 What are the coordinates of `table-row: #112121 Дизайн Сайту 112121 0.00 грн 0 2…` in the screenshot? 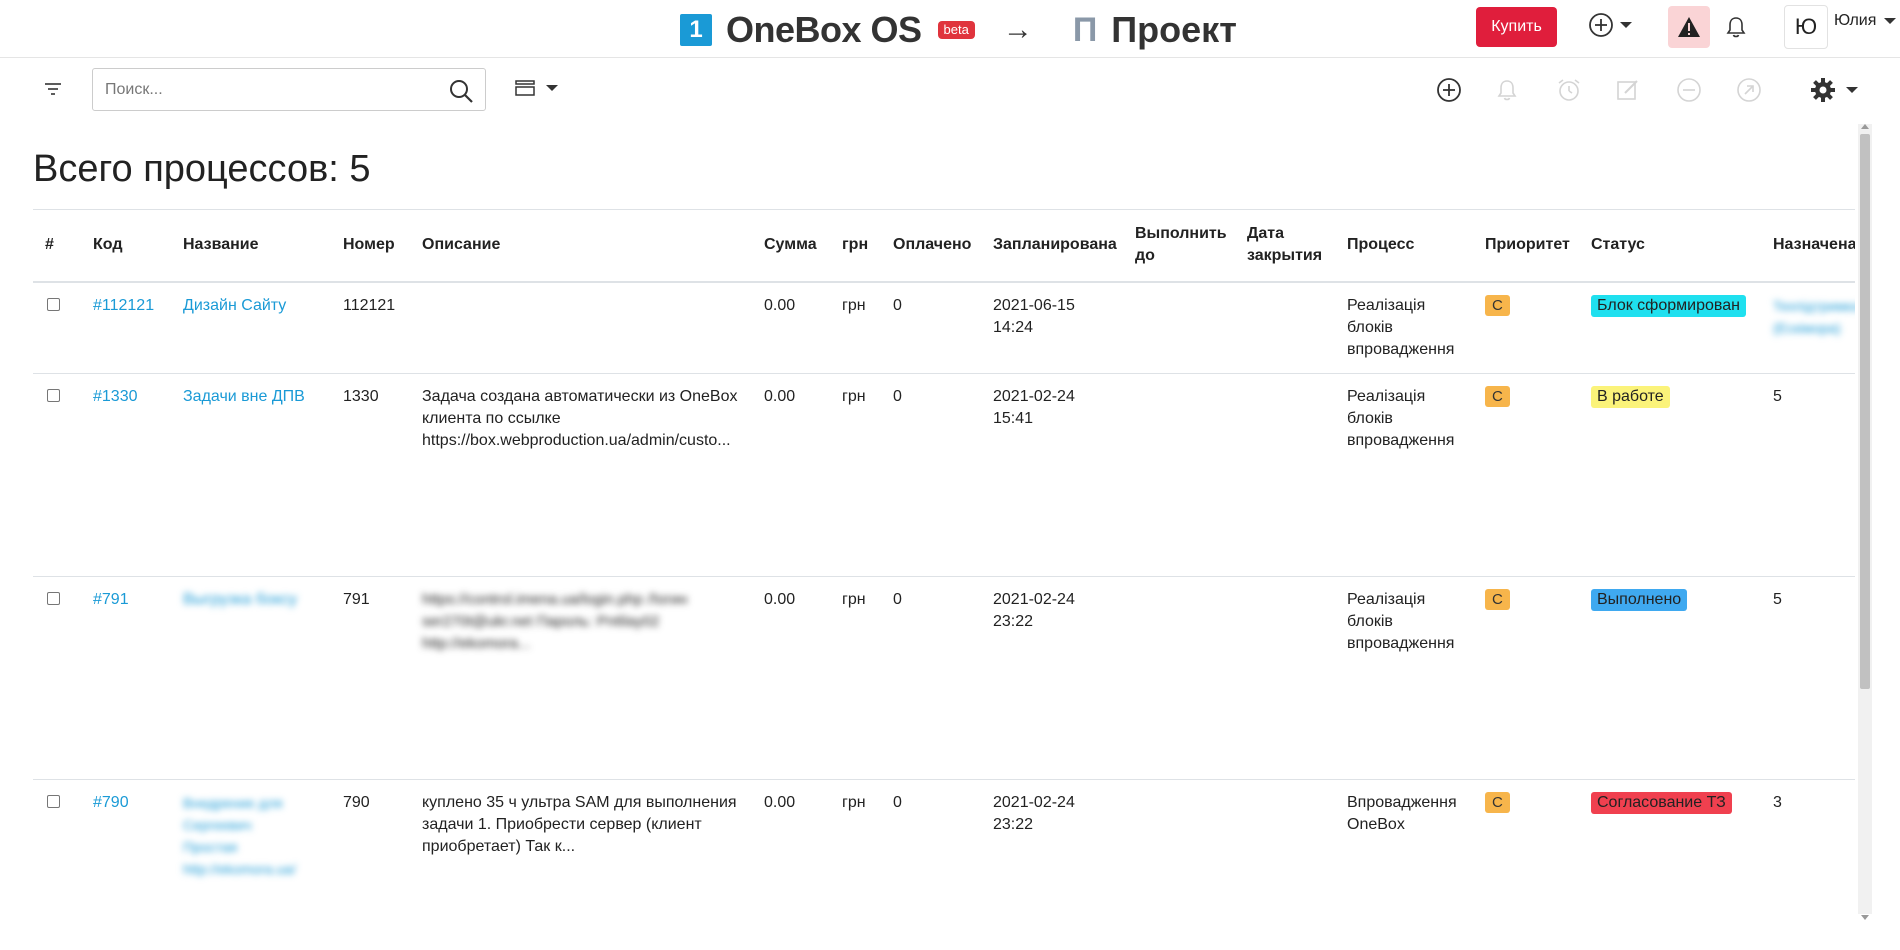 It's located at (944, 327).